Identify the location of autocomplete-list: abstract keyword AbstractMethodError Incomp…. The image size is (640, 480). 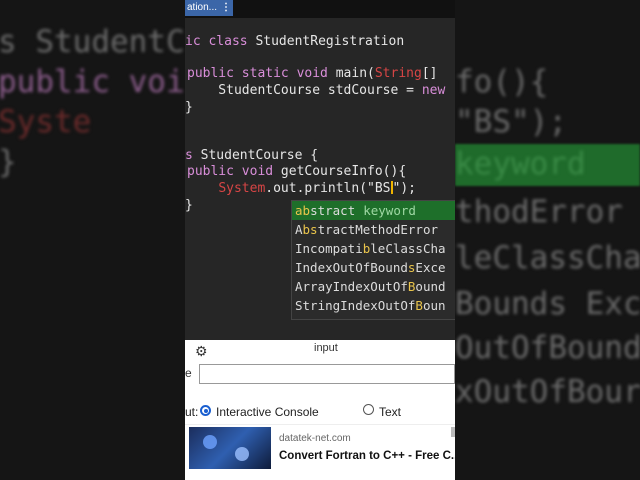
(373, 258).